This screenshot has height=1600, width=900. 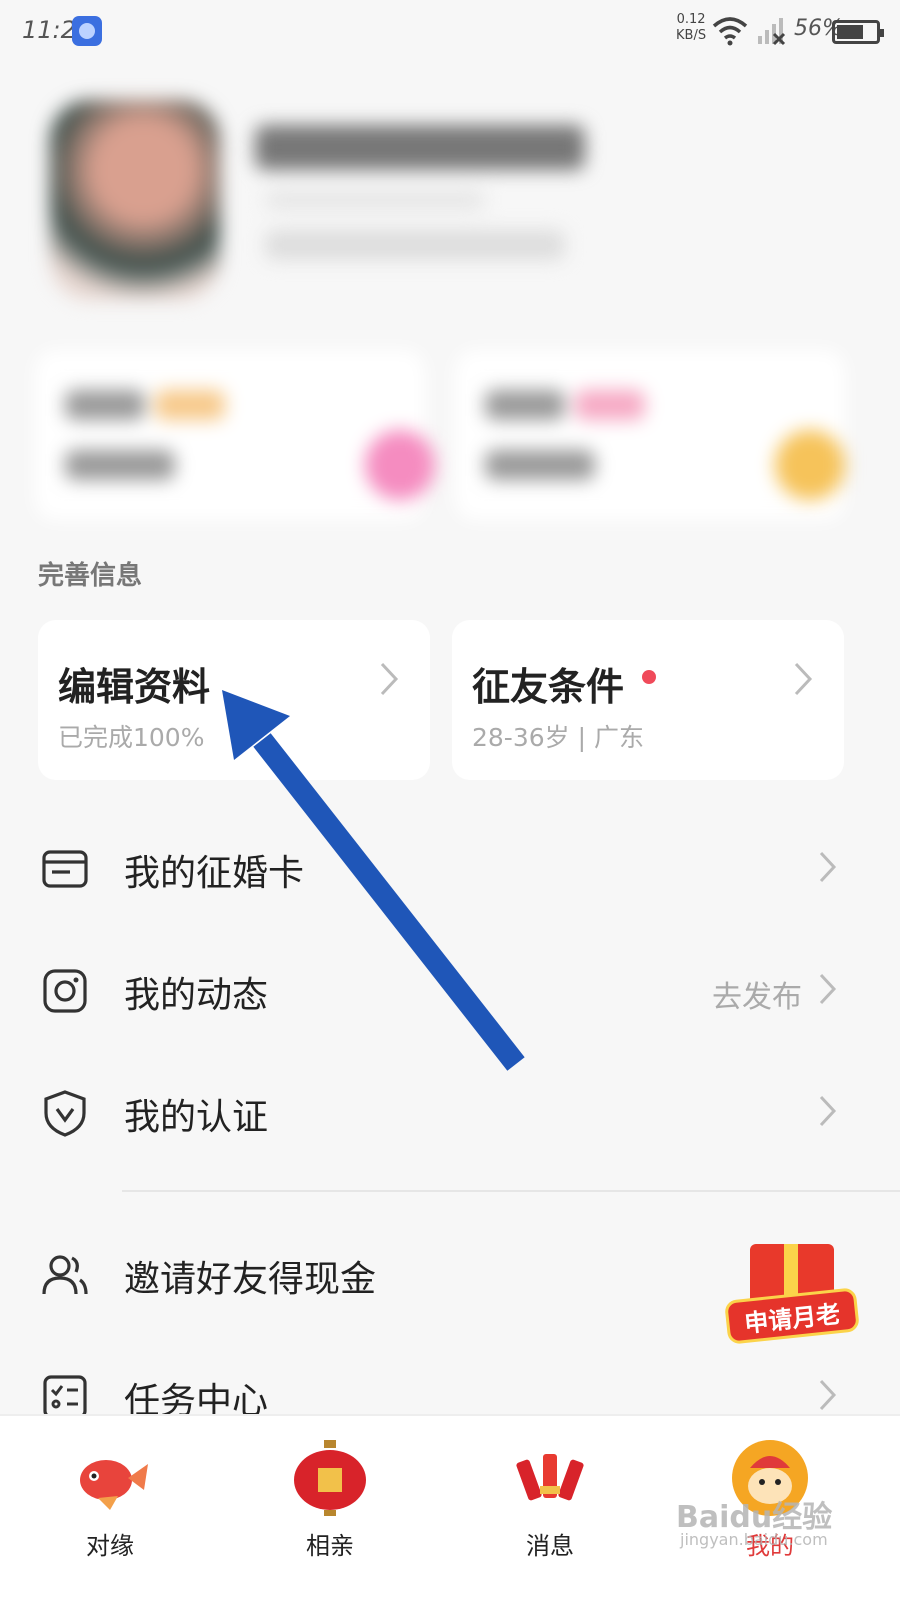 I want to click on membership-card-left, so click(x=235, y=435).